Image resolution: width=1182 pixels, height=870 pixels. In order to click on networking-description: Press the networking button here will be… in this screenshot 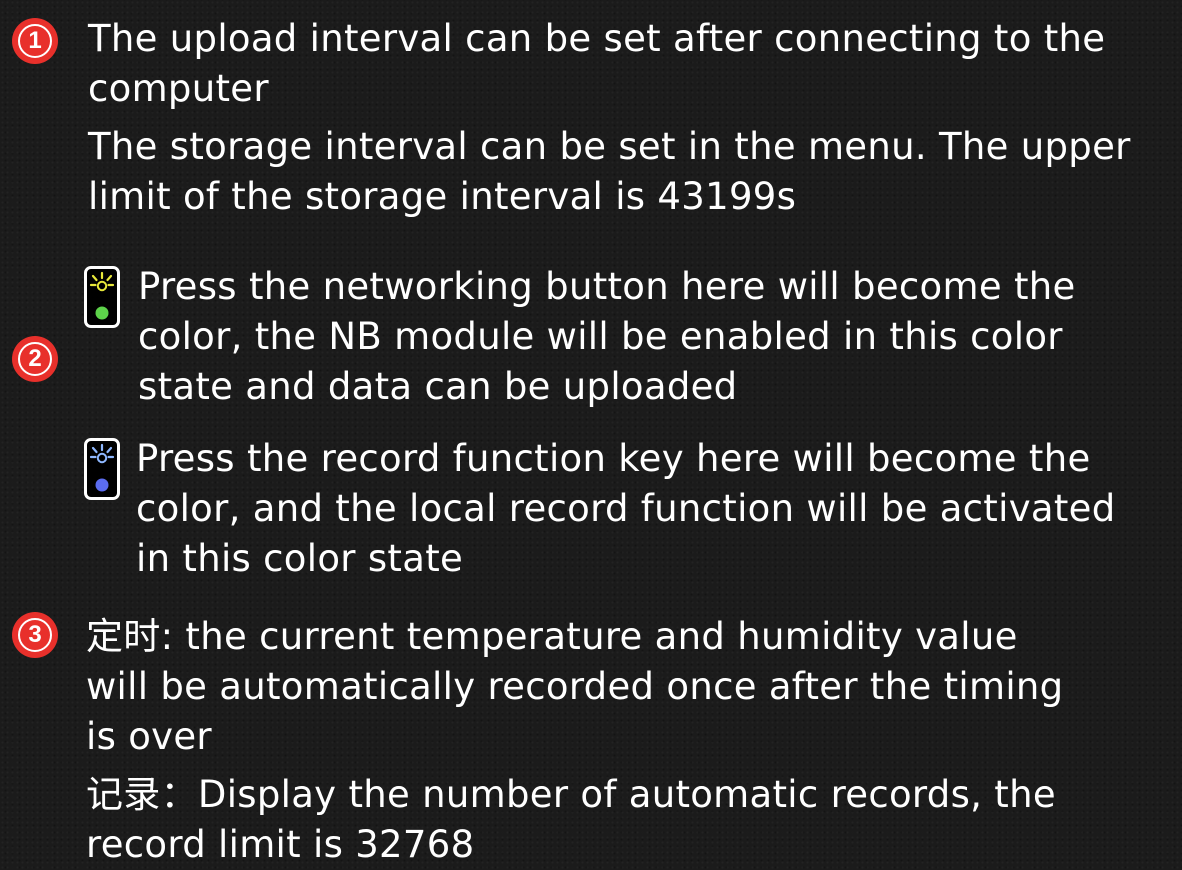, I will do `click(607, 337)`.